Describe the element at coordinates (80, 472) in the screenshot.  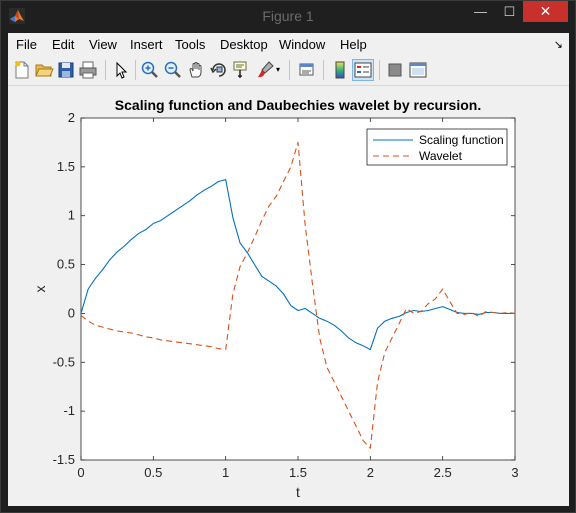
I see `x-tick-label: 0` at that location.